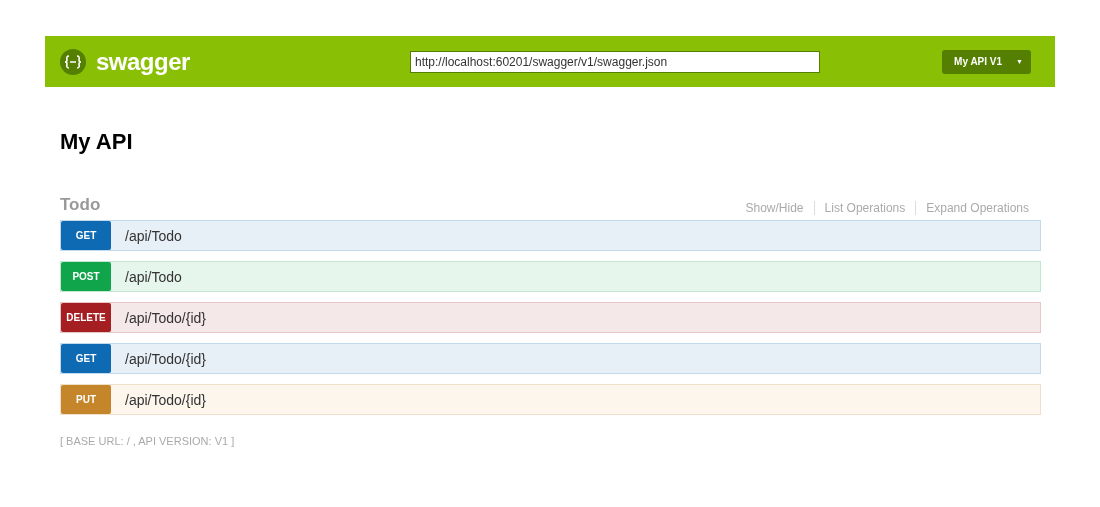 This screenshot has height=507, width=1100. I want to click on logo-text: swagger, so click(143, 61).